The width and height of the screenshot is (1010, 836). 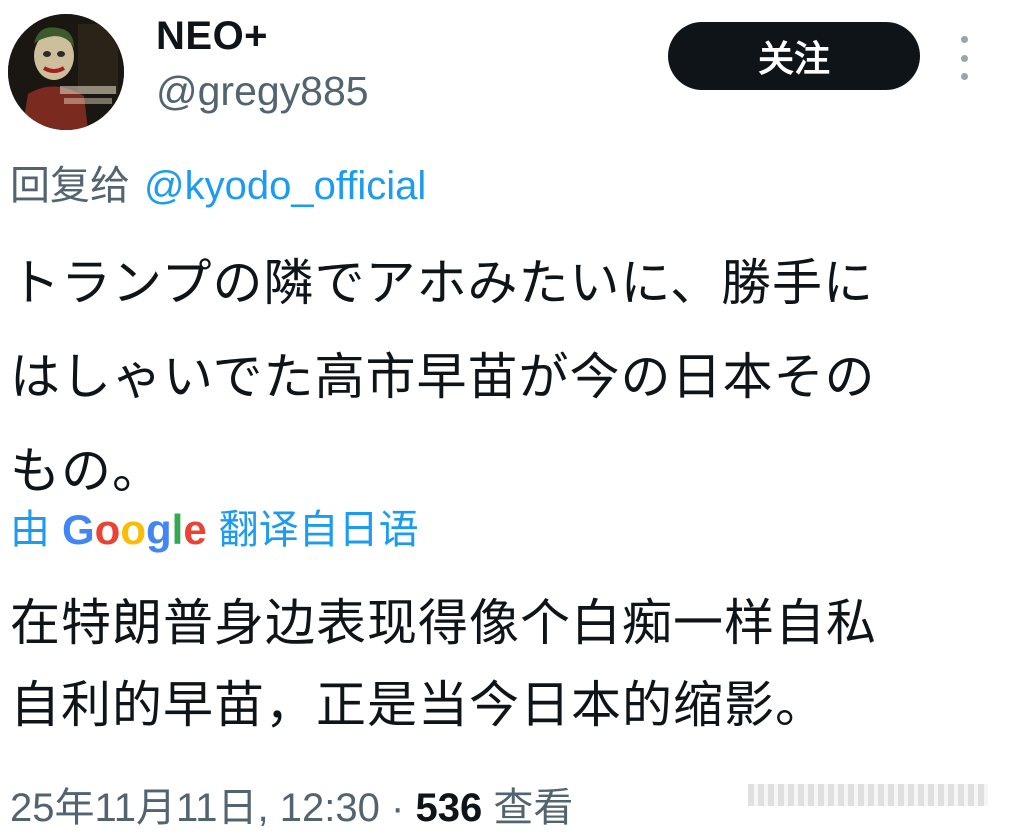 I want to click on reply-to-line: 回复给 @kyodo_official, so click(x=218, y=186).